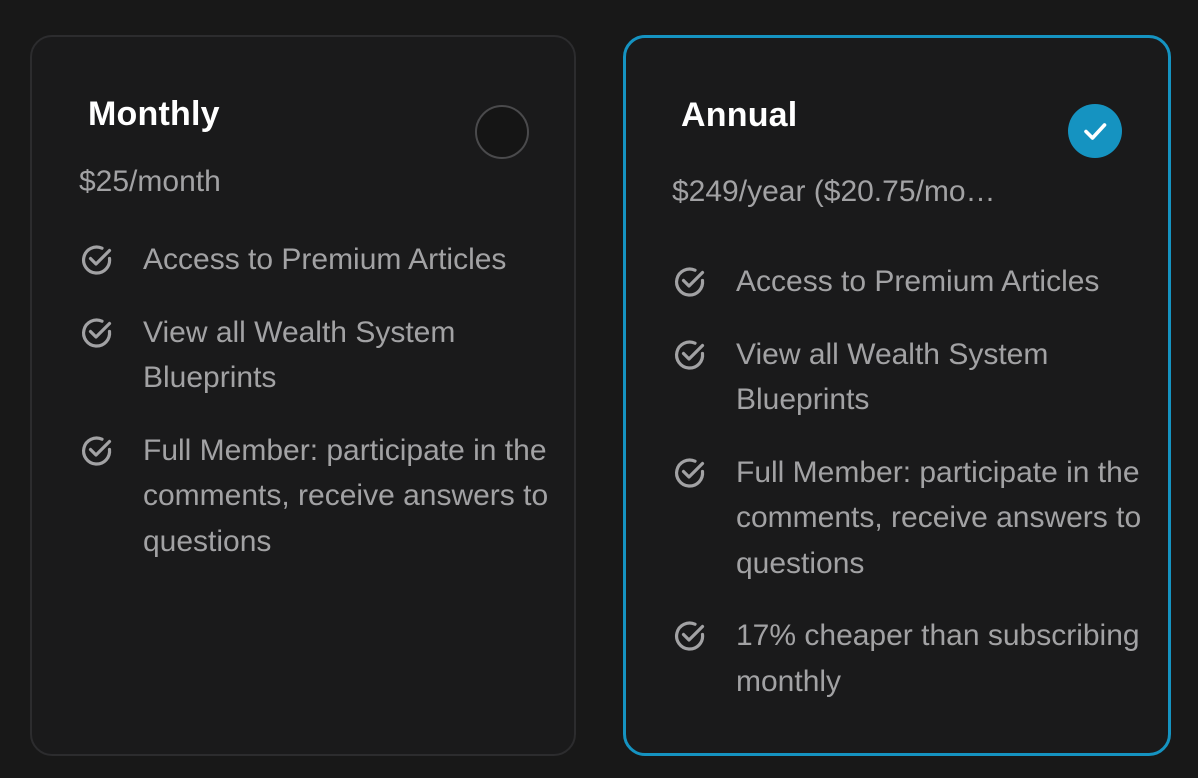 This screenshot has width=1198, height=778. I want to click on checkmark-icon, so click(1095, 131).